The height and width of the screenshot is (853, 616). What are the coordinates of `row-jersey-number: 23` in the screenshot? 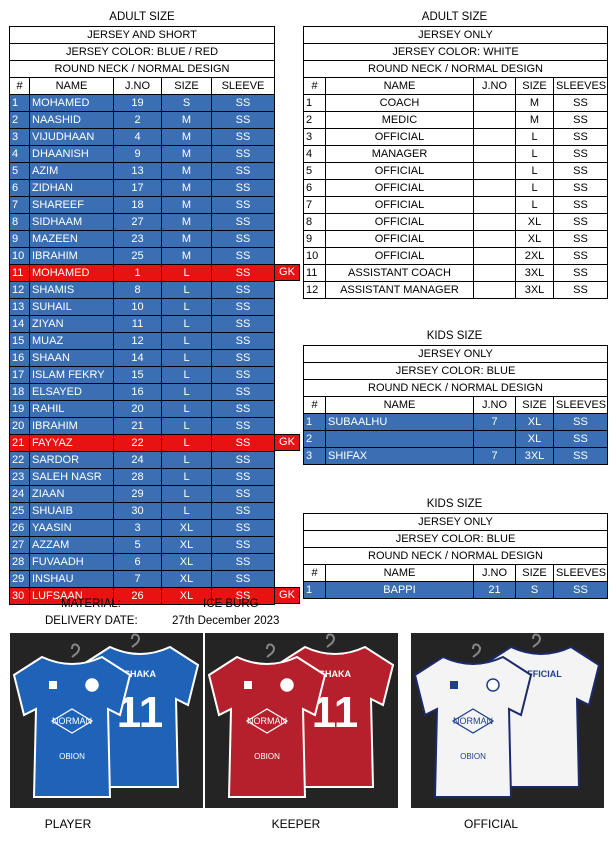 It's located at (137, 239).